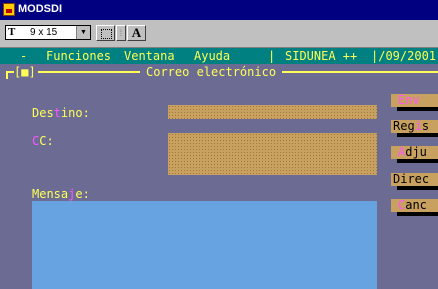 Image resolution: width=438 pixels, height=289 pixels. Describe the element at coordinates (7, 75) in the screenshot. I see `frame-border-left` at that location.